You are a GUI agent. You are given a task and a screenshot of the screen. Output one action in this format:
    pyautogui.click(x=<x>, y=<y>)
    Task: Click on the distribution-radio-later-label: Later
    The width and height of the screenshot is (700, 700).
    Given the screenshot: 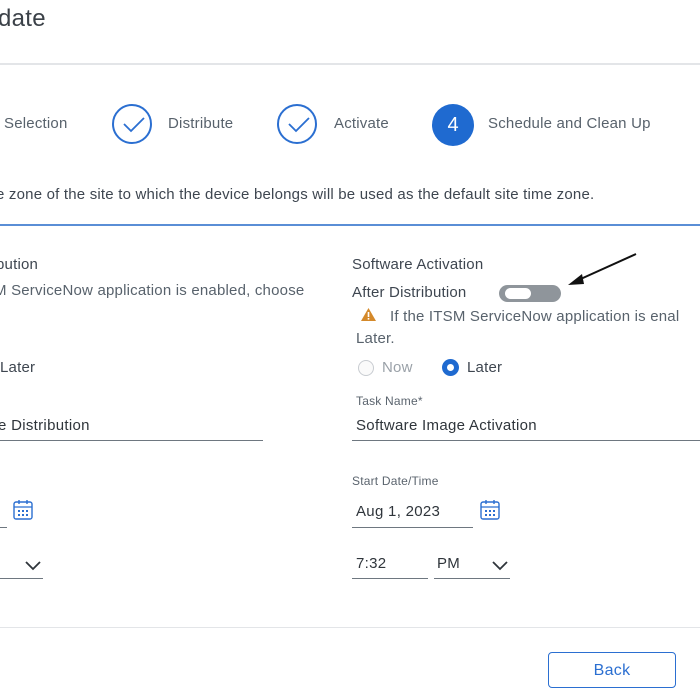 What is the action you would take?
    pyautogui.click(x=17, y=367)
    